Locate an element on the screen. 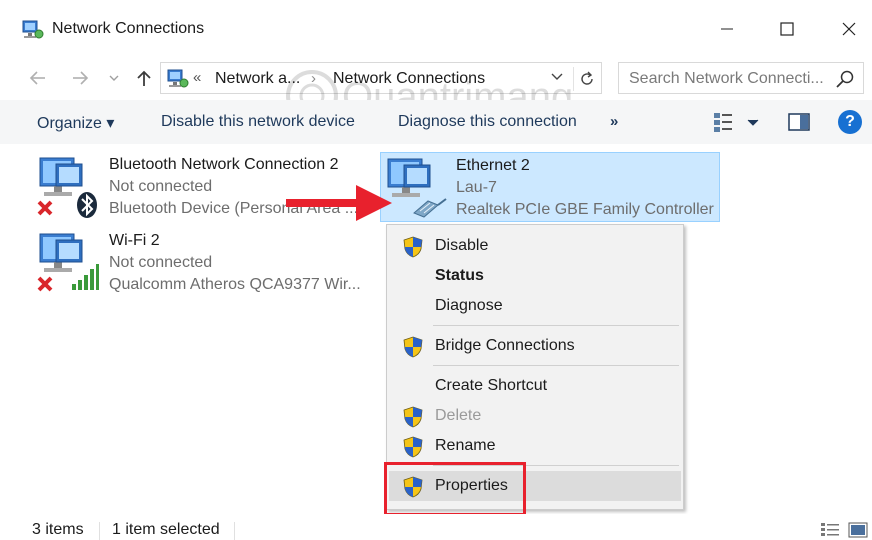  menu-item-label: Diagnose is located at coordinates (469, 305).